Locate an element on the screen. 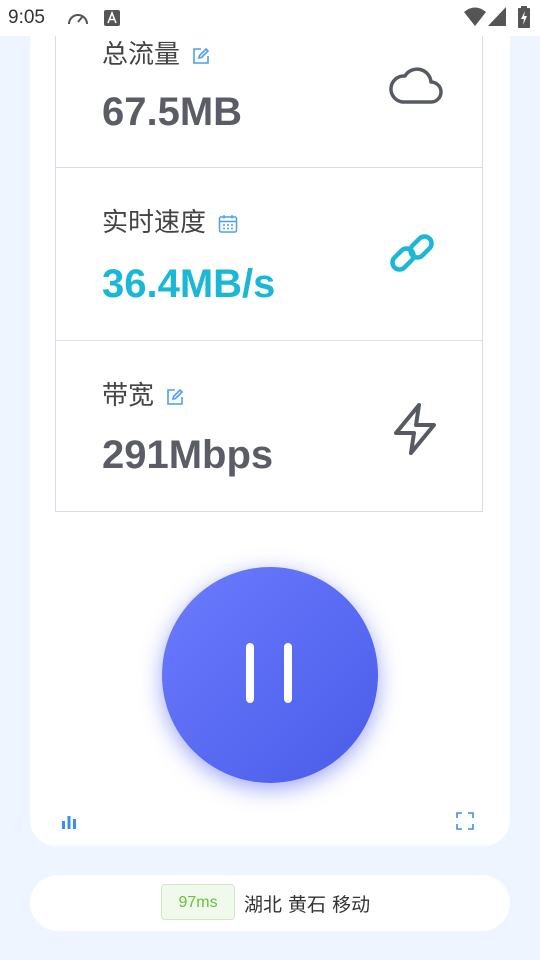 This screenshot has height=960, width=540. stat-label: 总流量 is located at coordinates (141, 55).